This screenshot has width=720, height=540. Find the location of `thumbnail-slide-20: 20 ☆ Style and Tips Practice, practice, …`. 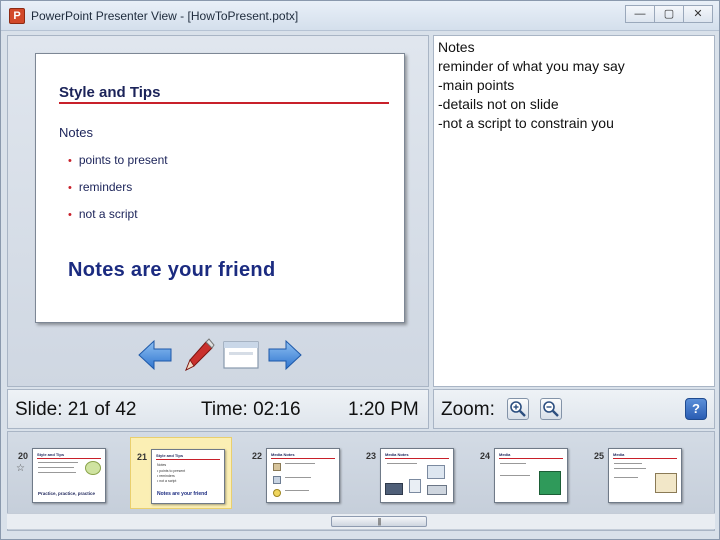

thumbnail-slide-20: 20 ☆ Style and Tips Practice, practice, … is located at coordinates (63, 473).